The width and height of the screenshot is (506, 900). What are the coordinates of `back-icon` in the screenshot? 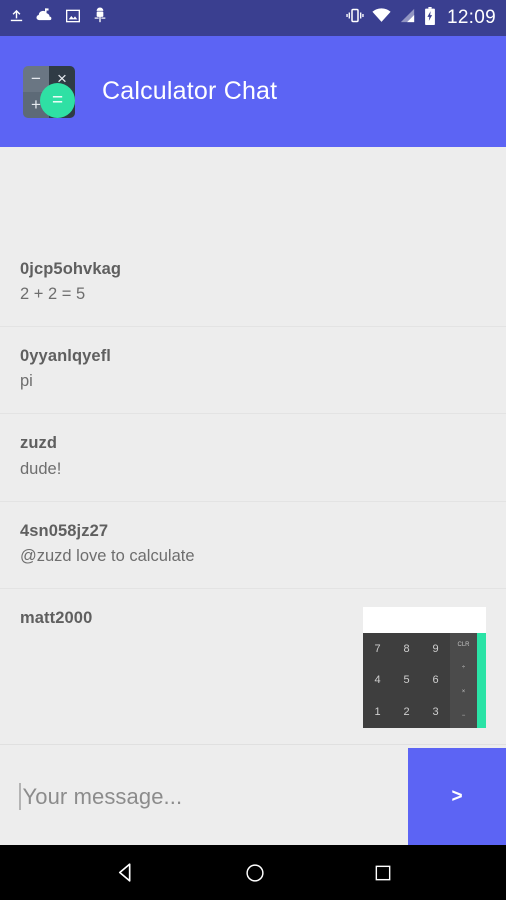 It's located at (125, 872).